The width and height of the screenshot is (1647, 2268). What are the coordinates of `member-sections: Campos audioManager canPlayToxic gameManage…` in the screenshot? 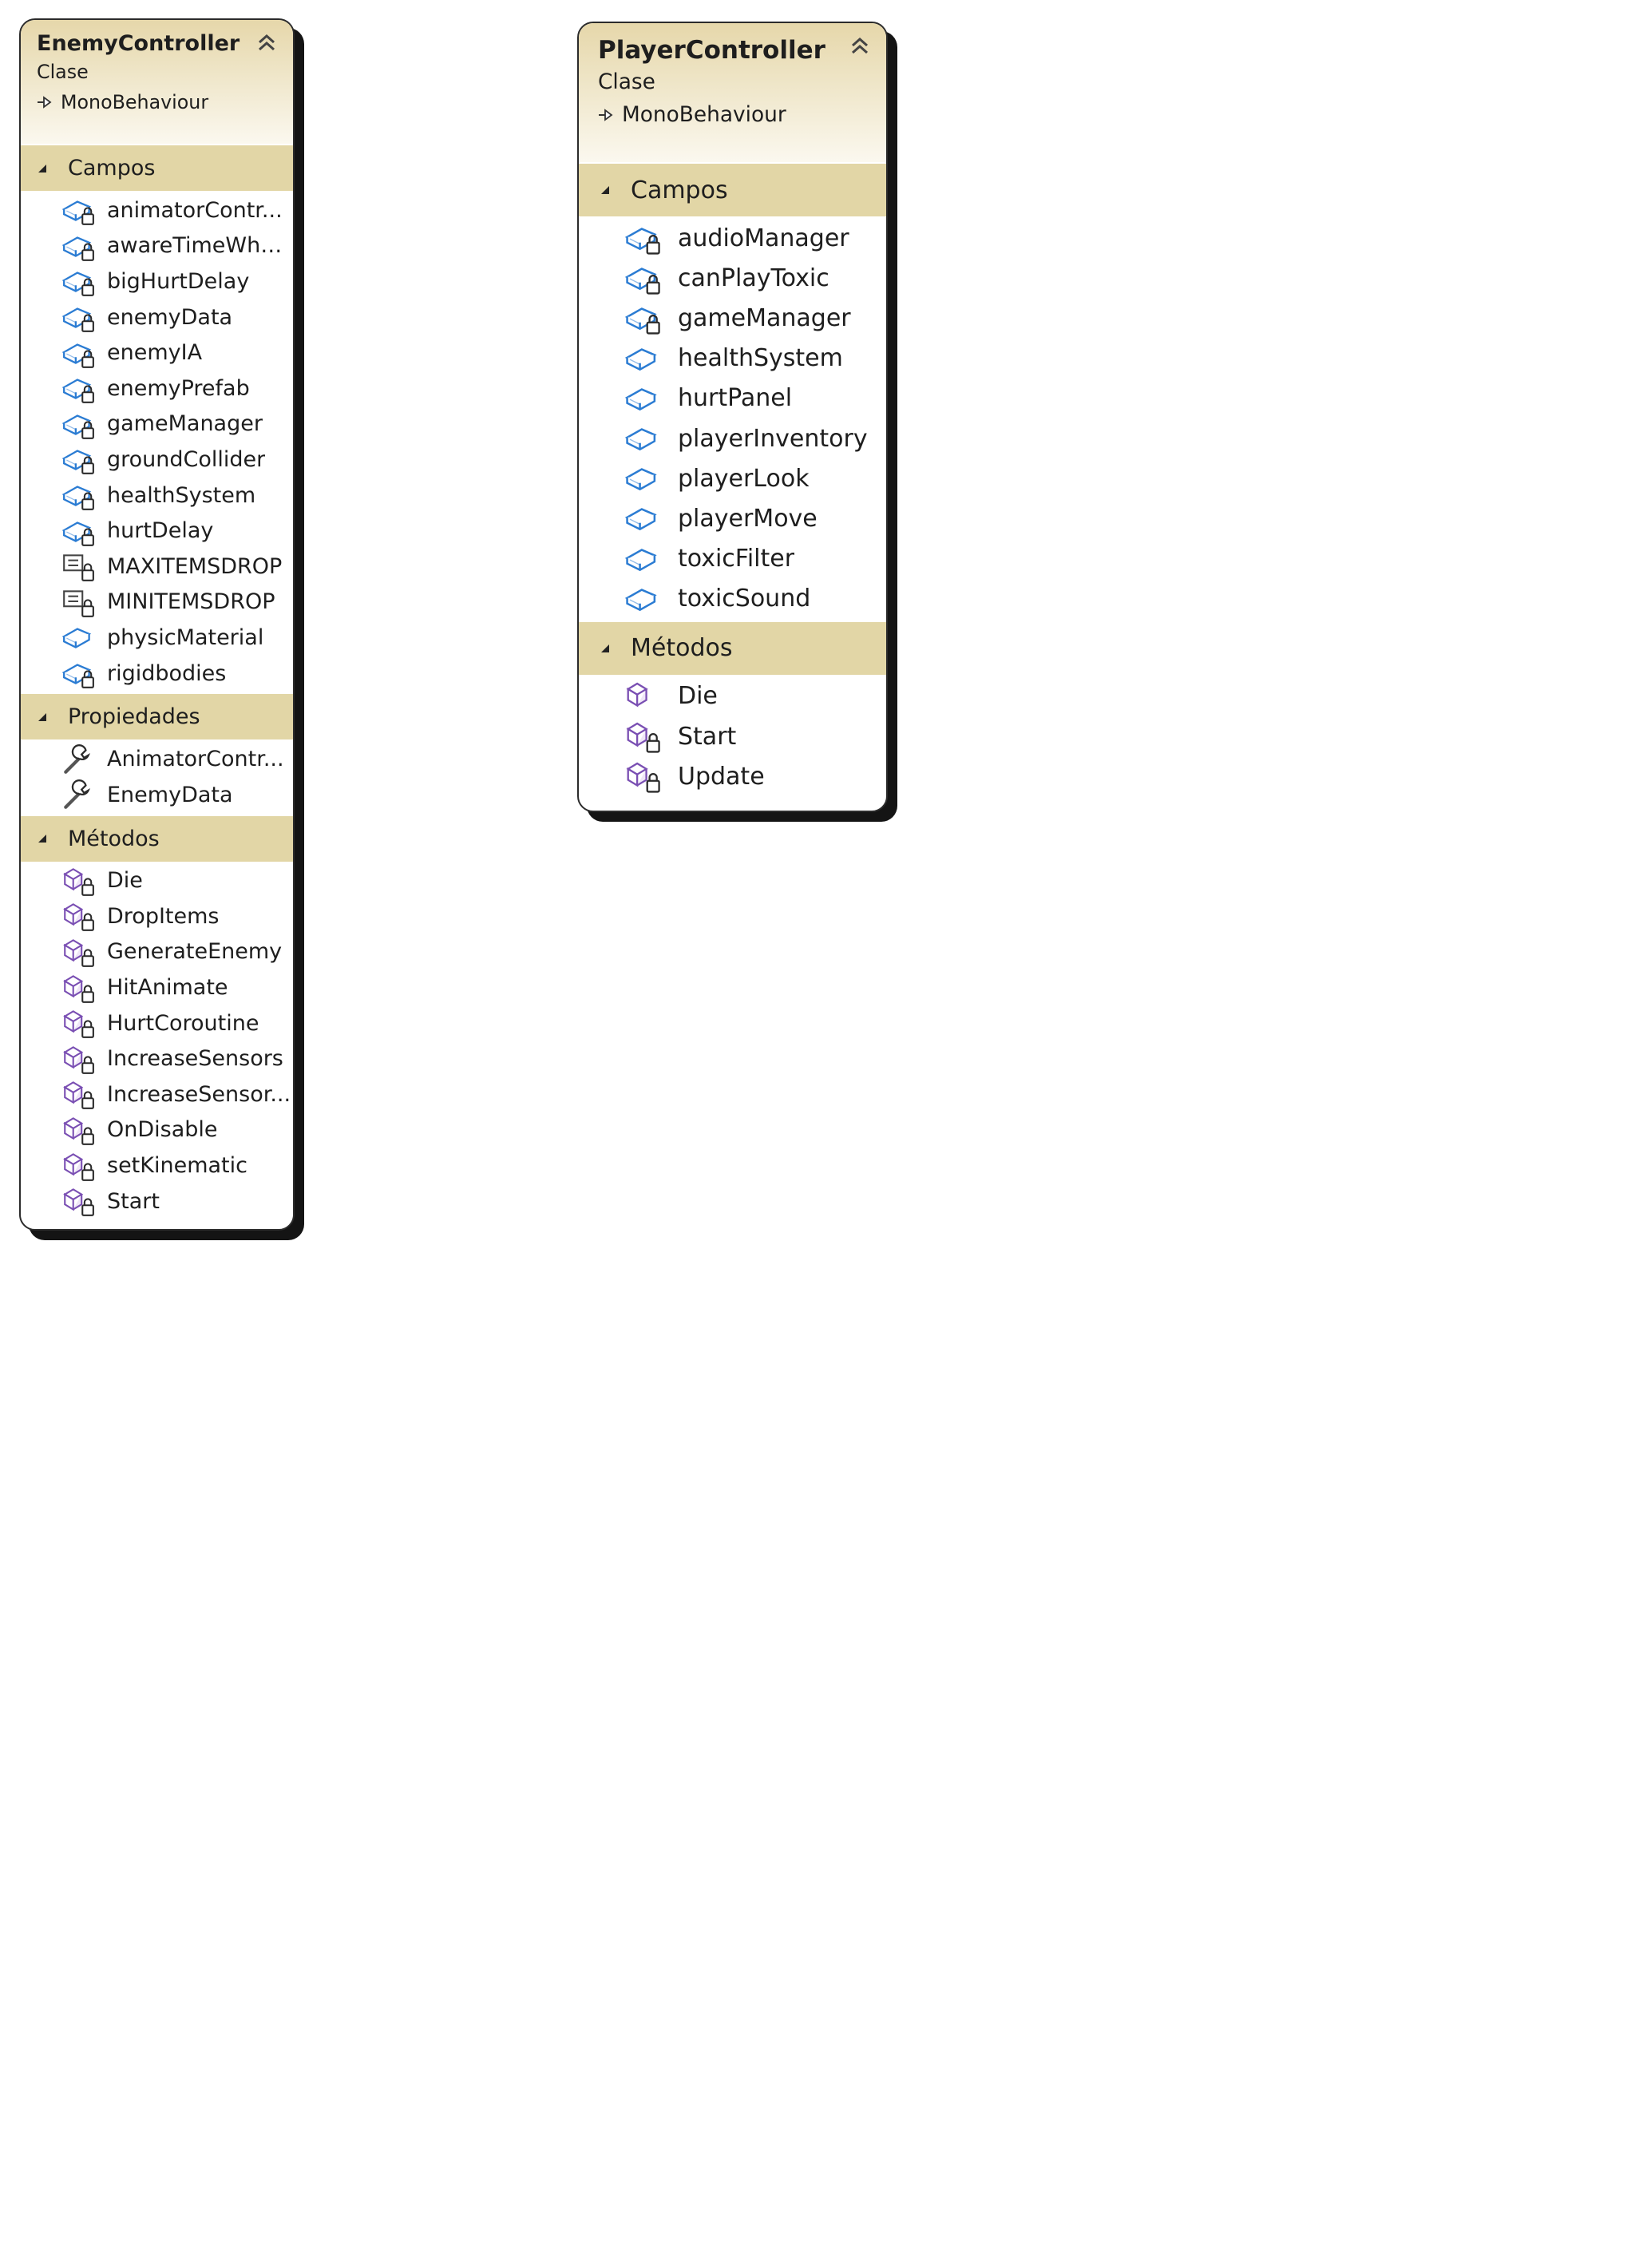 It's located at (732, 482).